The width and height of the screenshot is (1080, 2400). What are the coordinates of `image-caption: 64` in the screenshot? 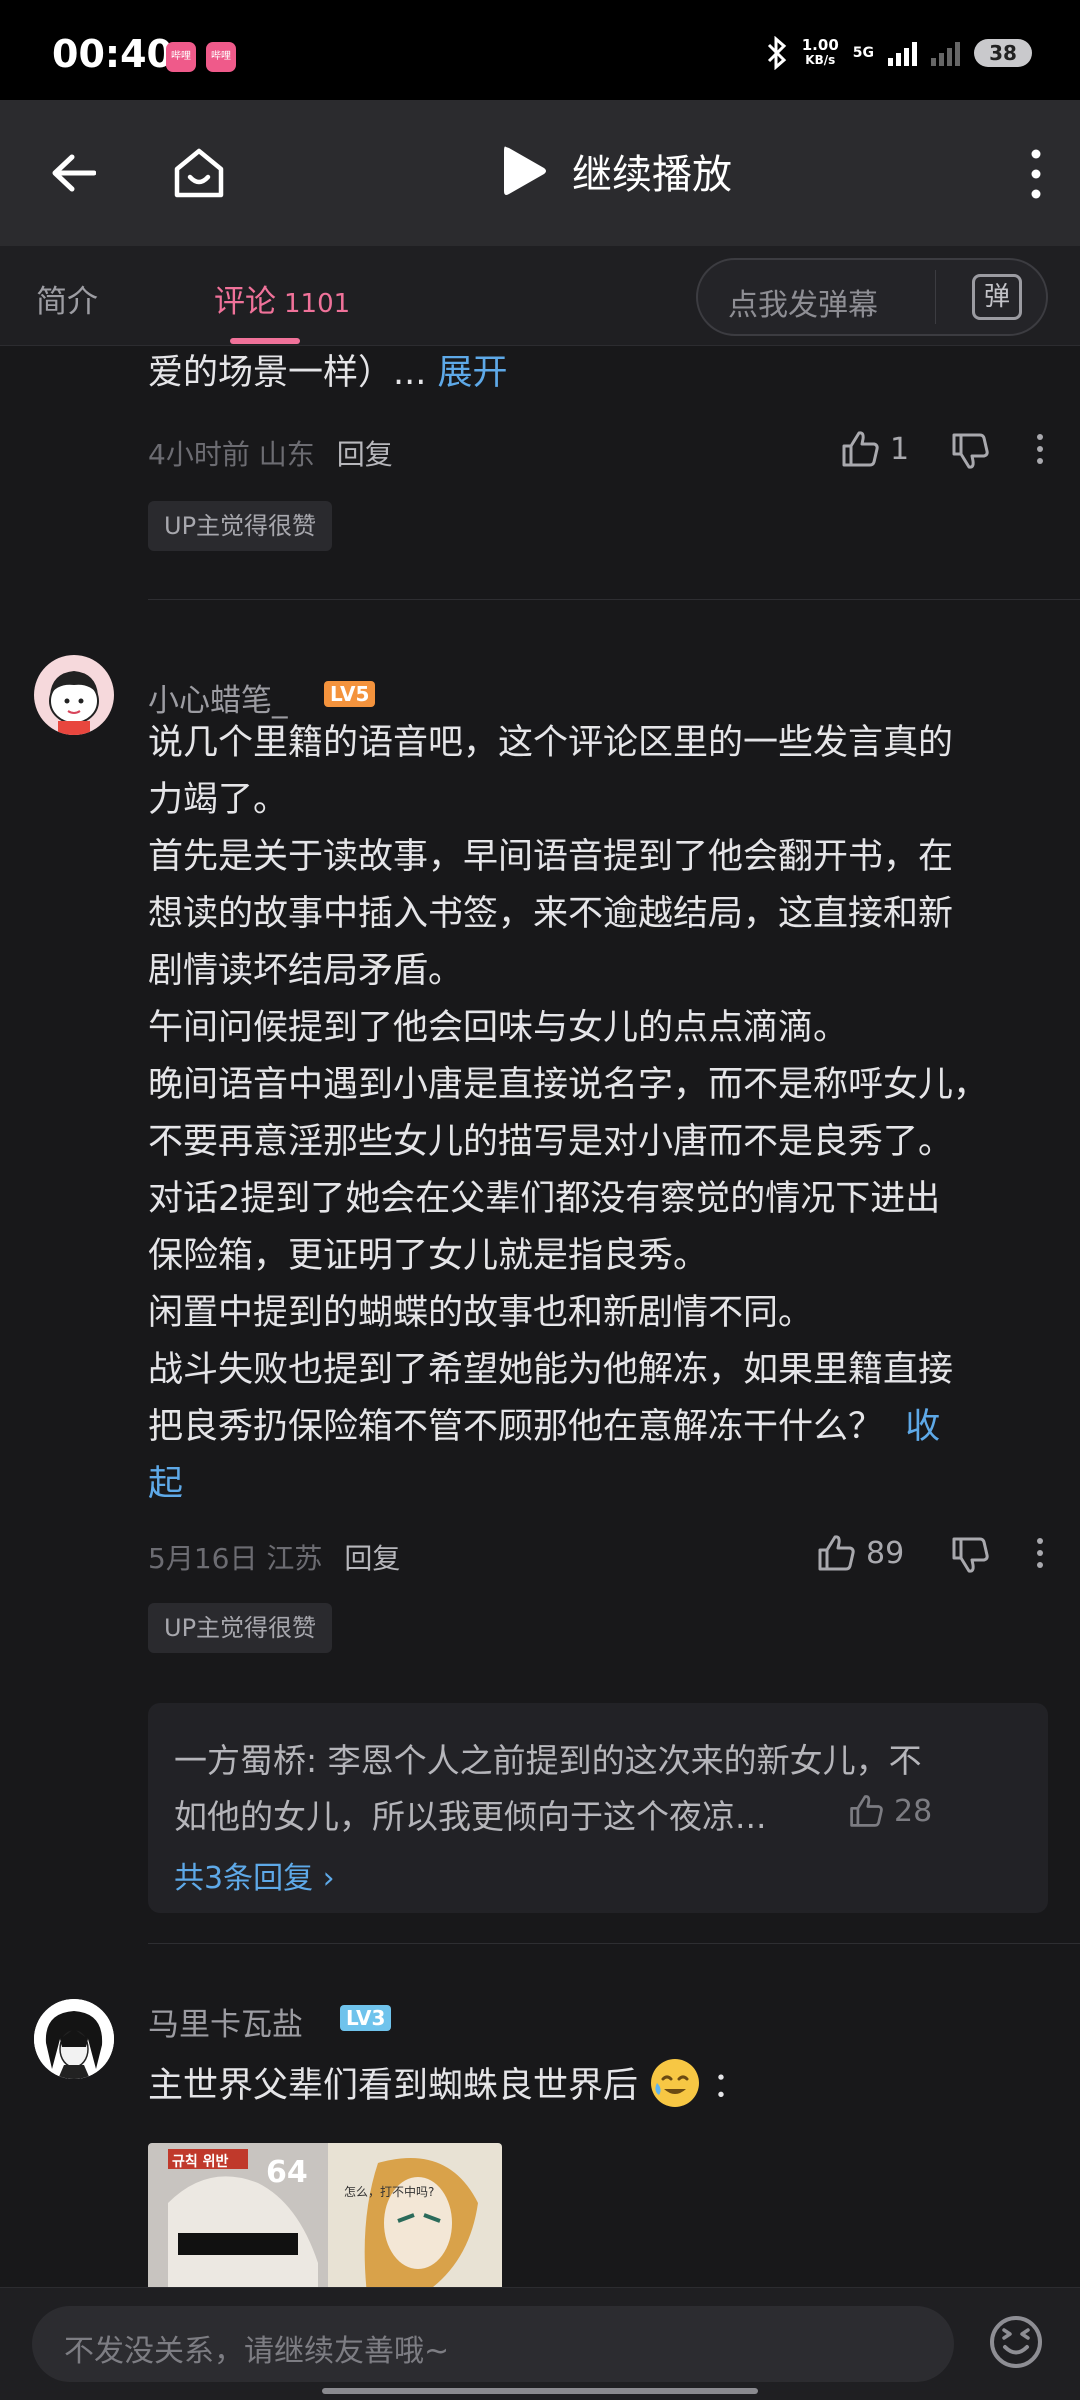 It's located at (287, 2172).